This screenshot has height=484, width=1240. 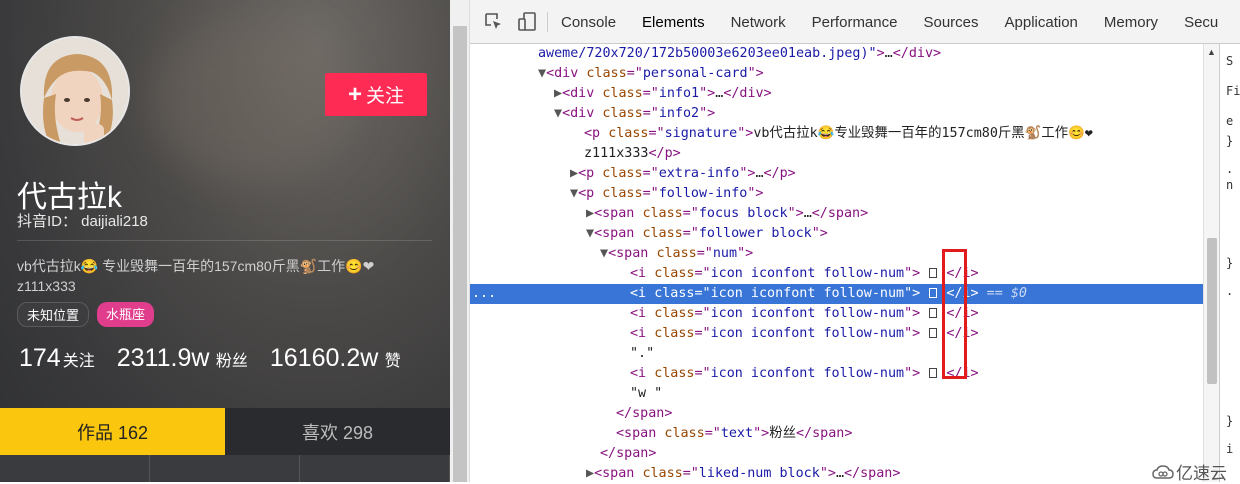 I want to click on styles-pane: S Fi e } . n } . } i, so click(x=1229, y=263).